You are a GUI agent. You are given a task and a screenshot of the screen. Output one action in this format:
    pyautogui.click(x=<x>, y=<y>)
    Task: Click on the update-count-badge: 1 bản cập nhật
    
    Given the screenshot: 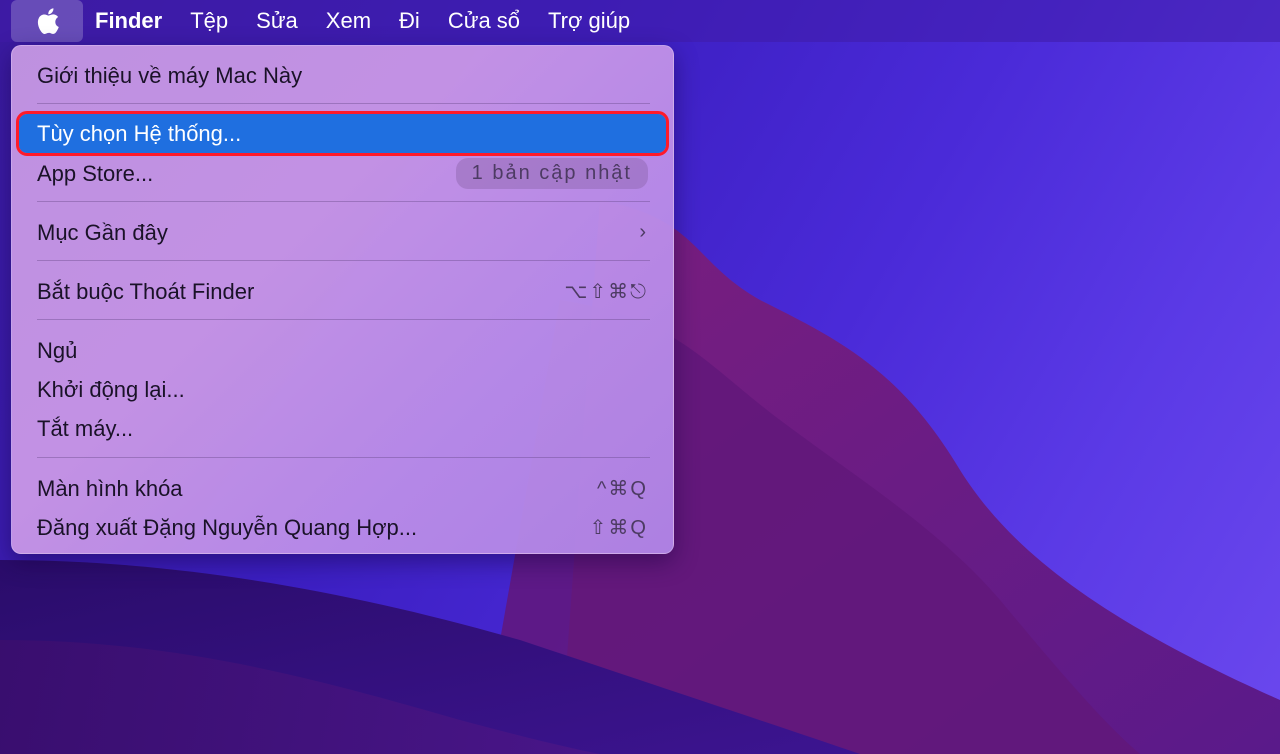 What is the action you would take?
    pyautogui.click(x=551, y=173)
    